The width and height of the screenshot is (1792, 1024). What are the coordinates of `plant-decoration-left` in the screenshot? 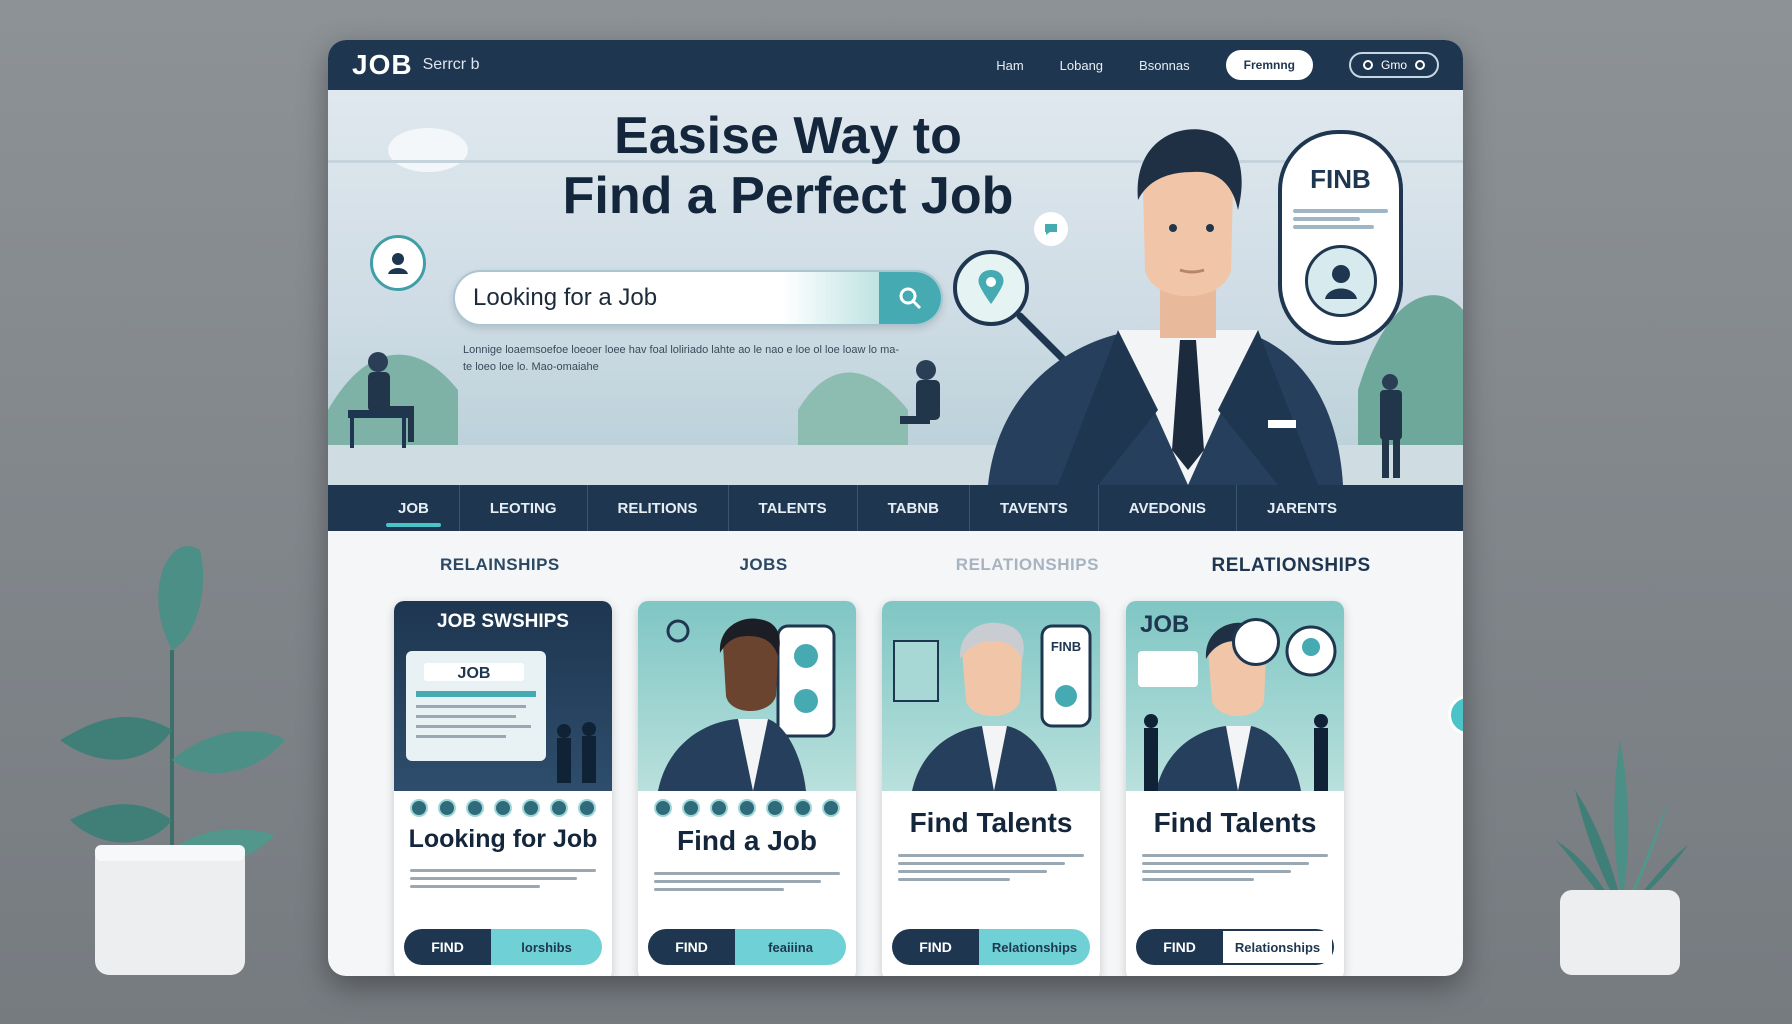 It's located at (172, 760).